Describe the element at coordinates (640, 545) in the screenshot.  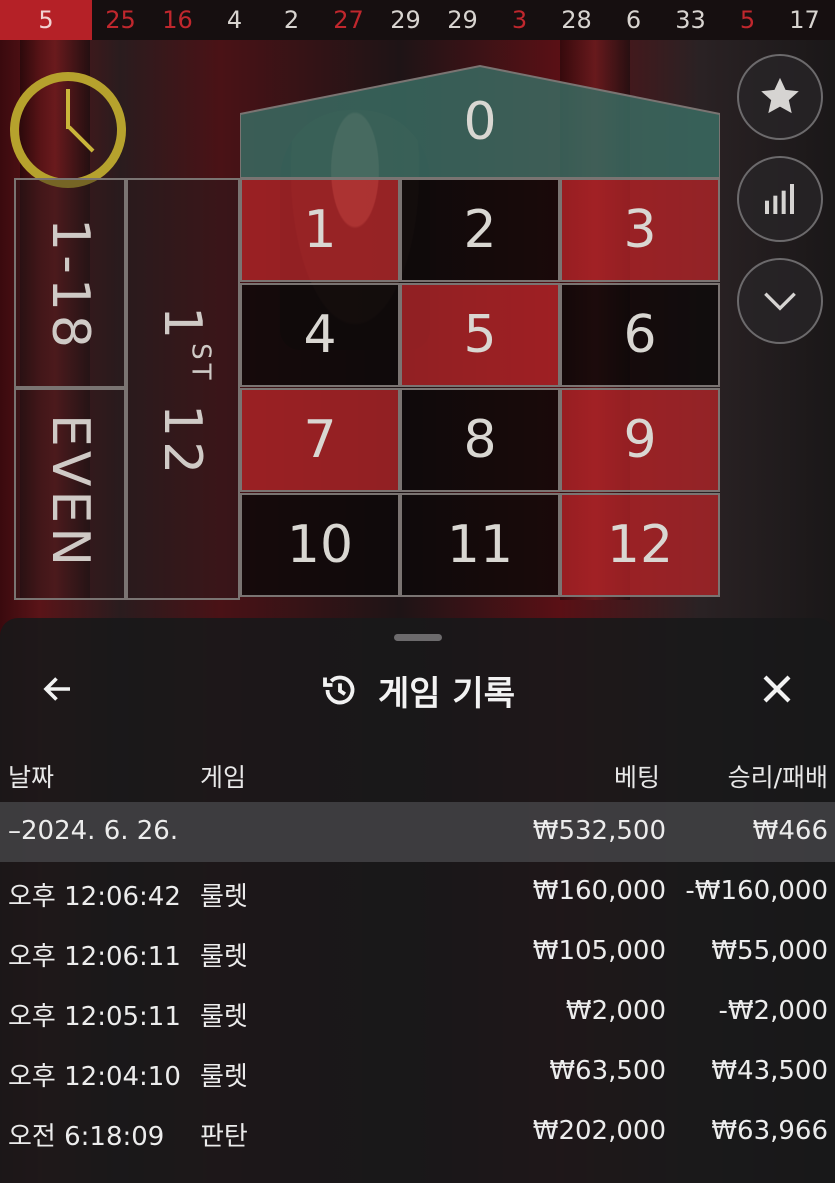
I see `bet-spot-number: 12` at that location.